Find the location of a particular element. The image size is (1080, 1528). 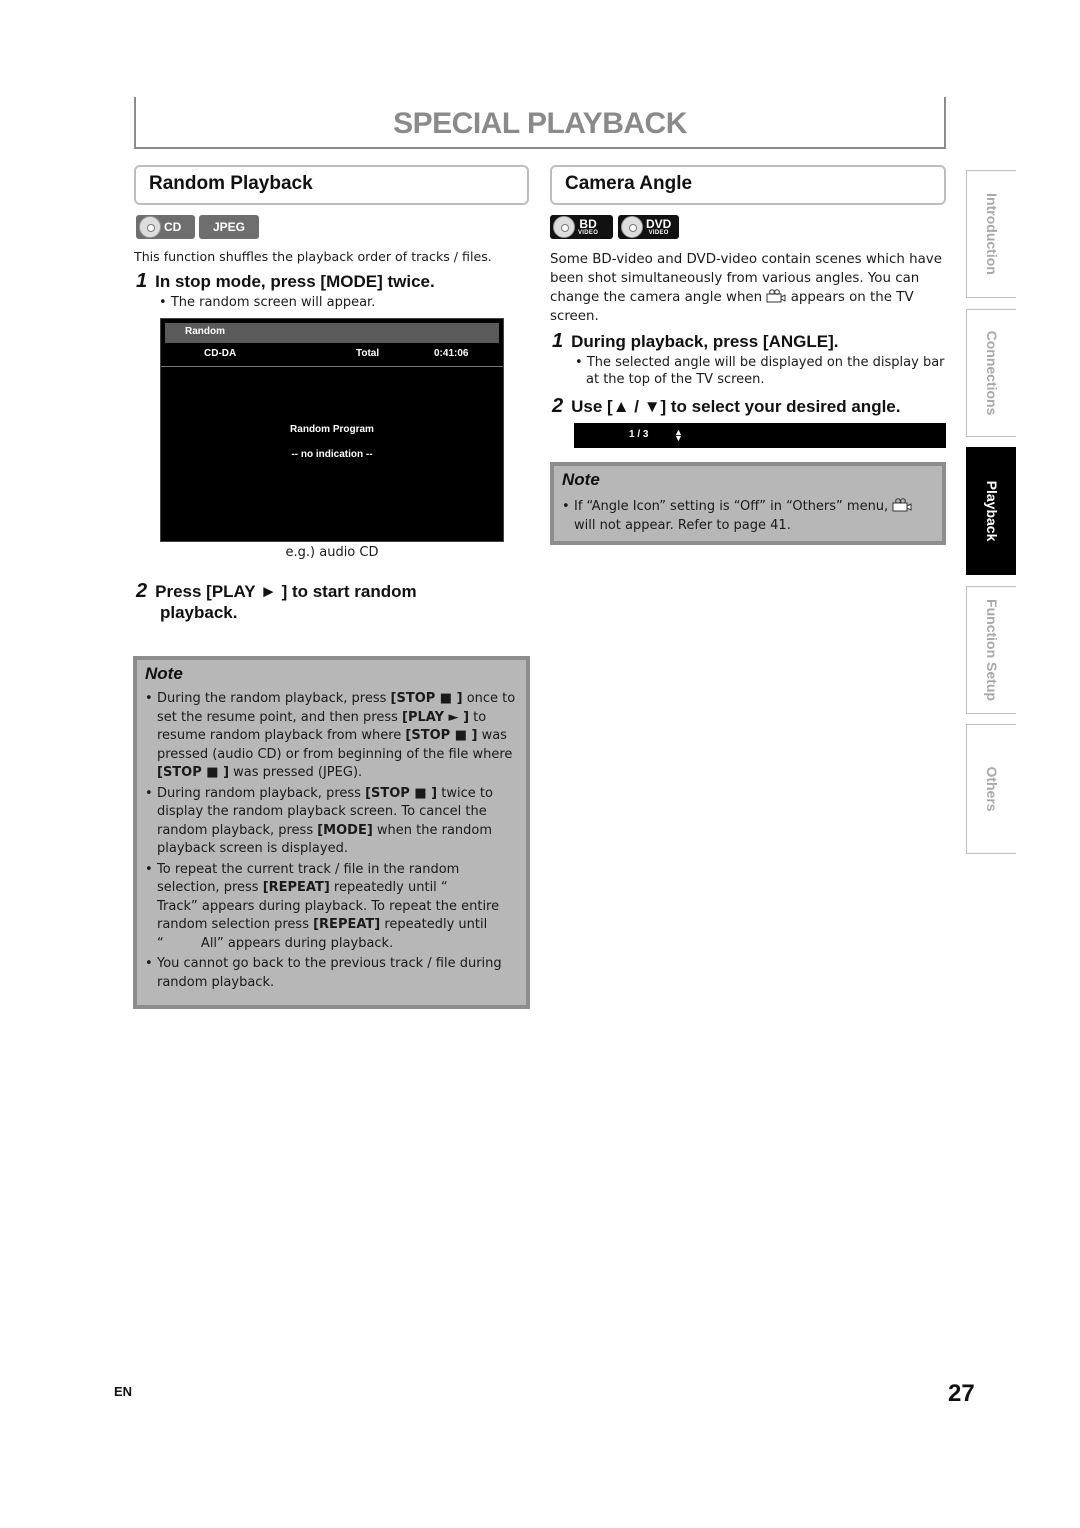

random-step-1-bullet: • The random screen will appear. is located at coordinates (267, 302).